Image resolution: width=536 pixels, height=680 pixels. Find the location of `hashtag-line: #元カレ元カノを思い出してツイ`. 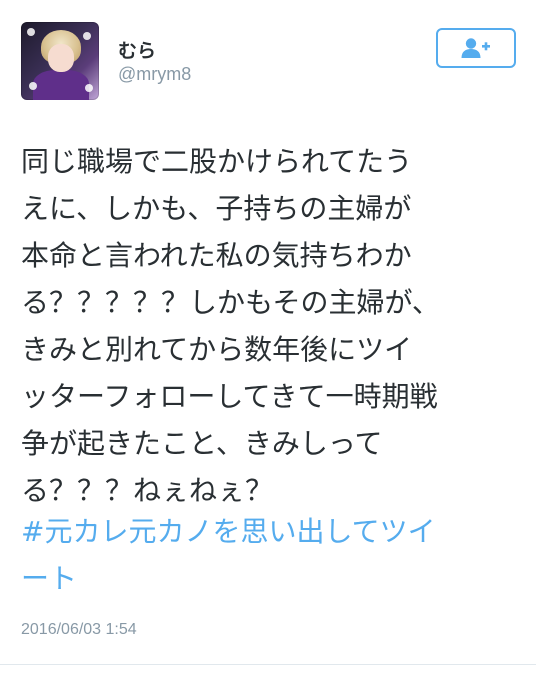

hashtag-line: #元カレ元カノを思い出してツイ is located at coordinates (228, 531).